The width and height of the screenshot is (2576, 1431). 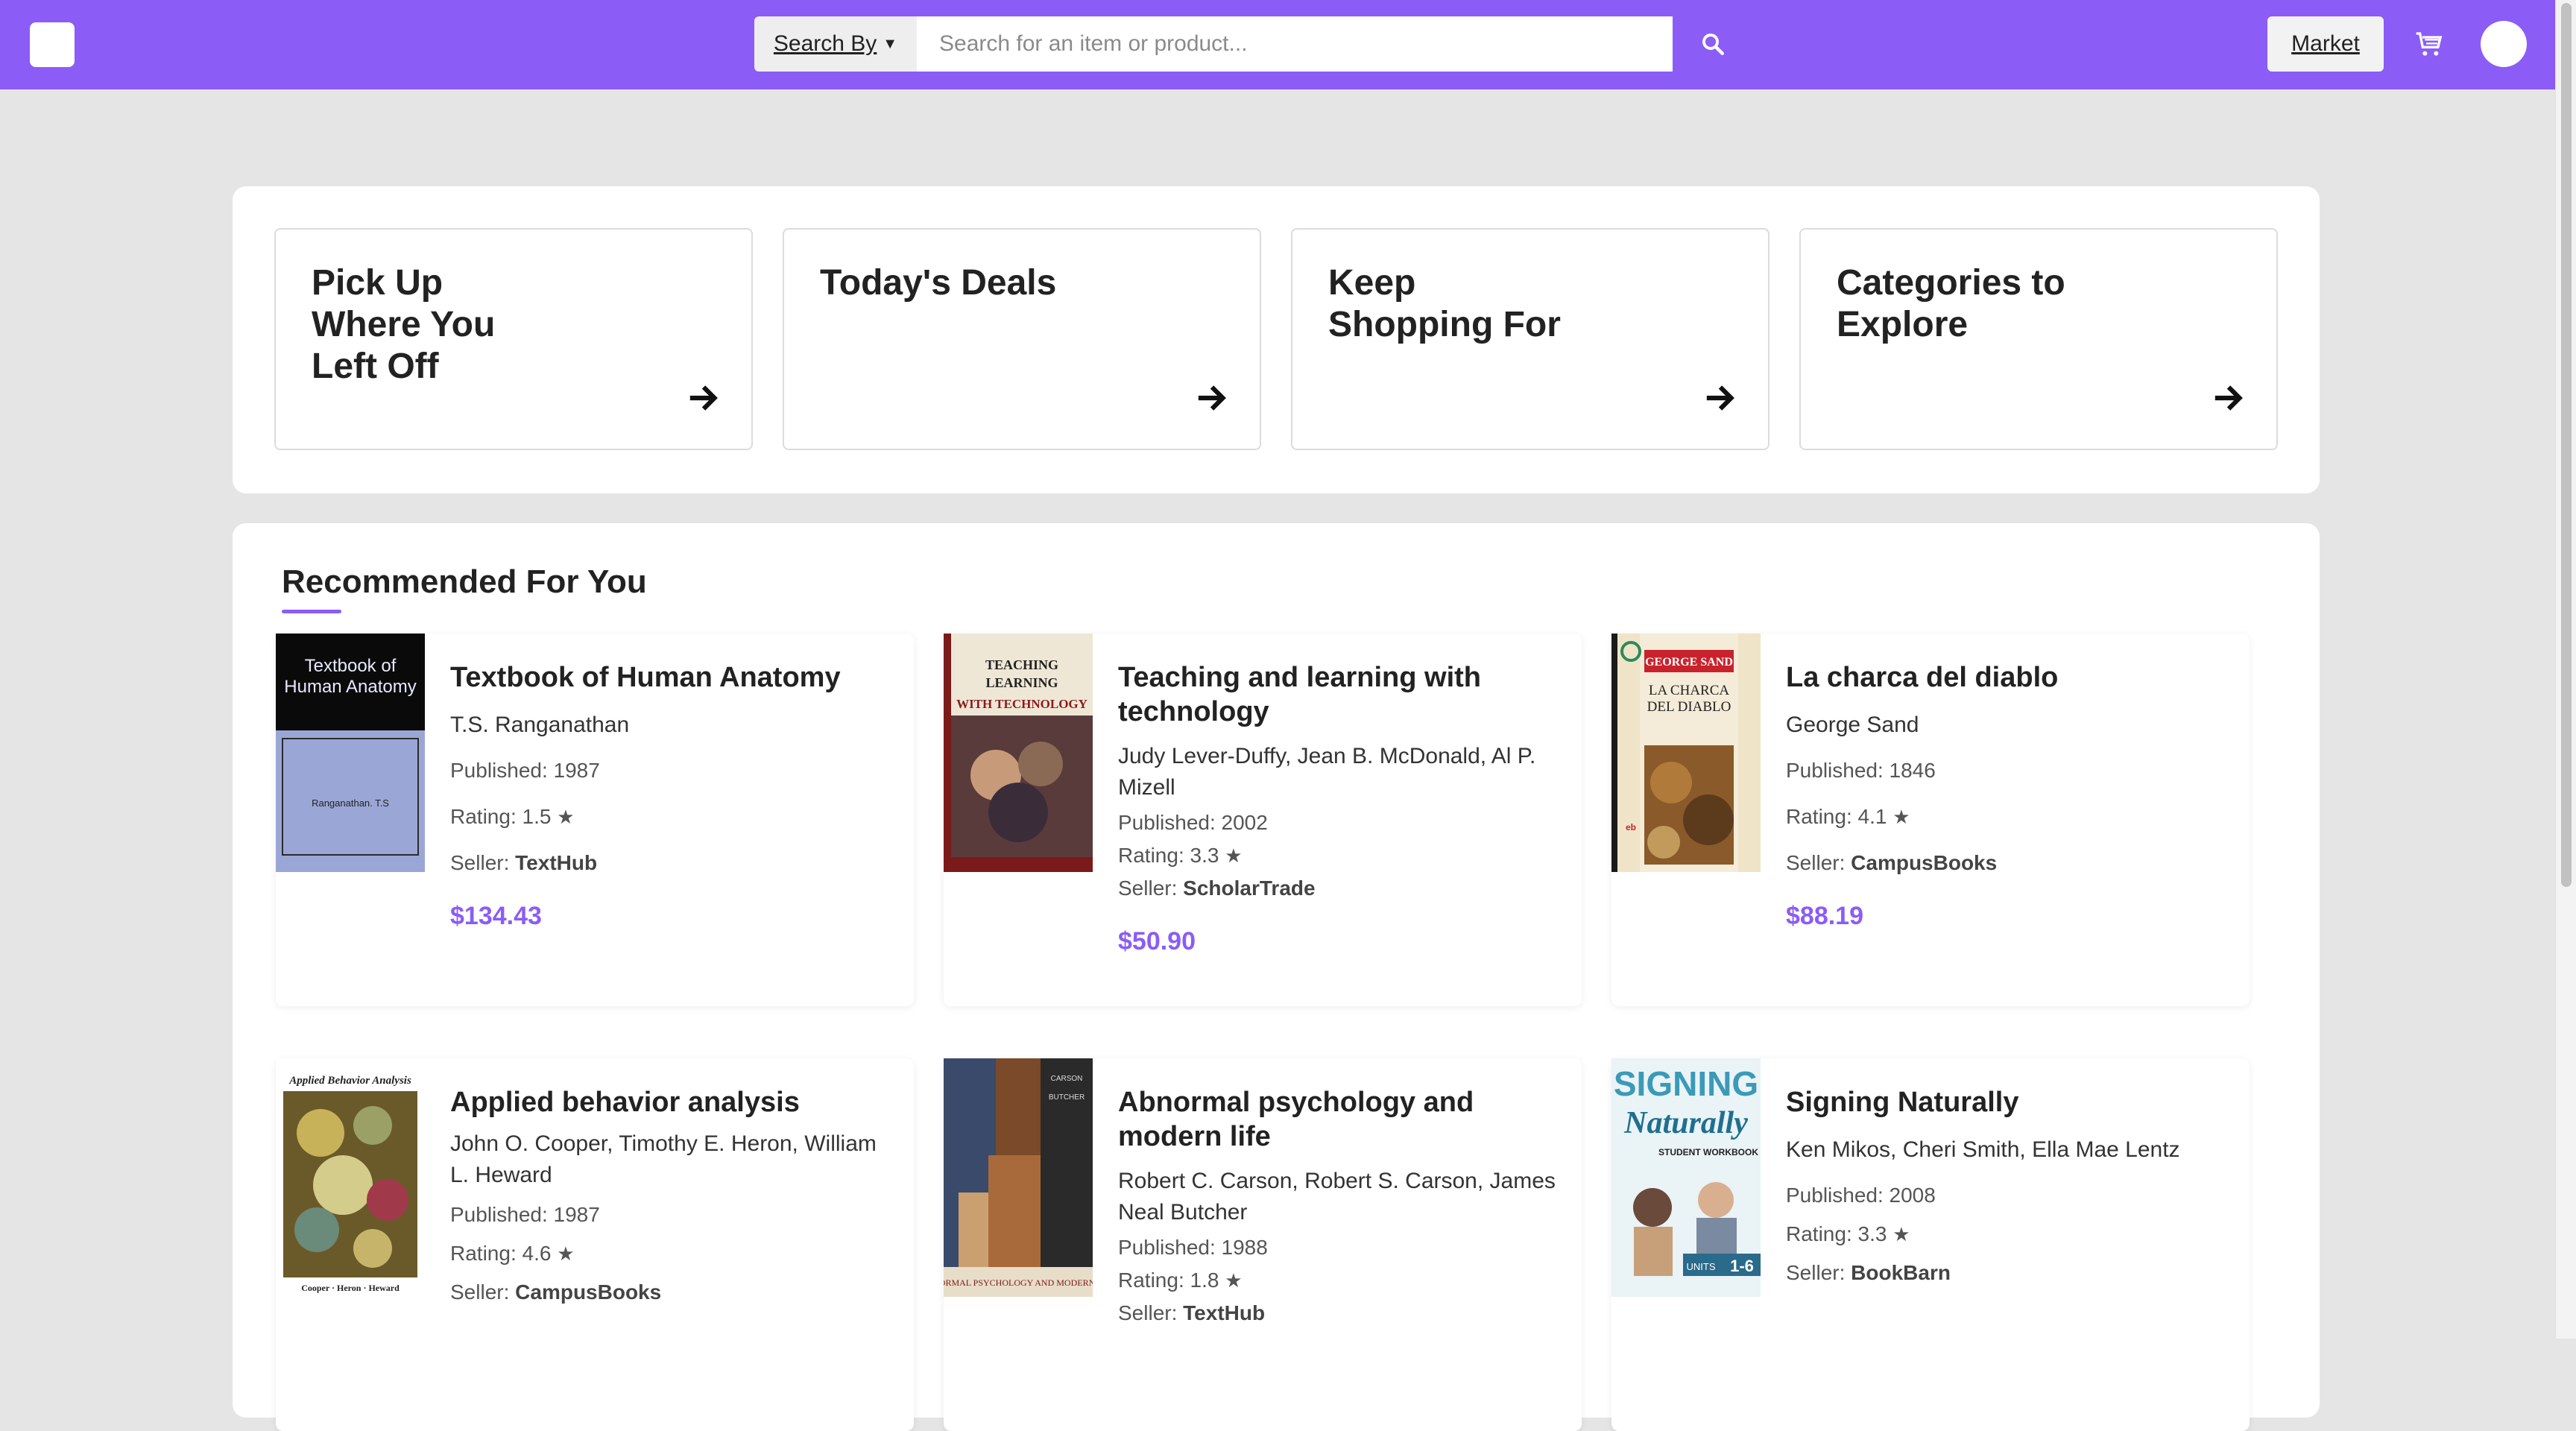 I want to click on book-cover-image: GEORGE SAND LA CHARCA DEL DIABLO eb, so click(x=1686, y=753).